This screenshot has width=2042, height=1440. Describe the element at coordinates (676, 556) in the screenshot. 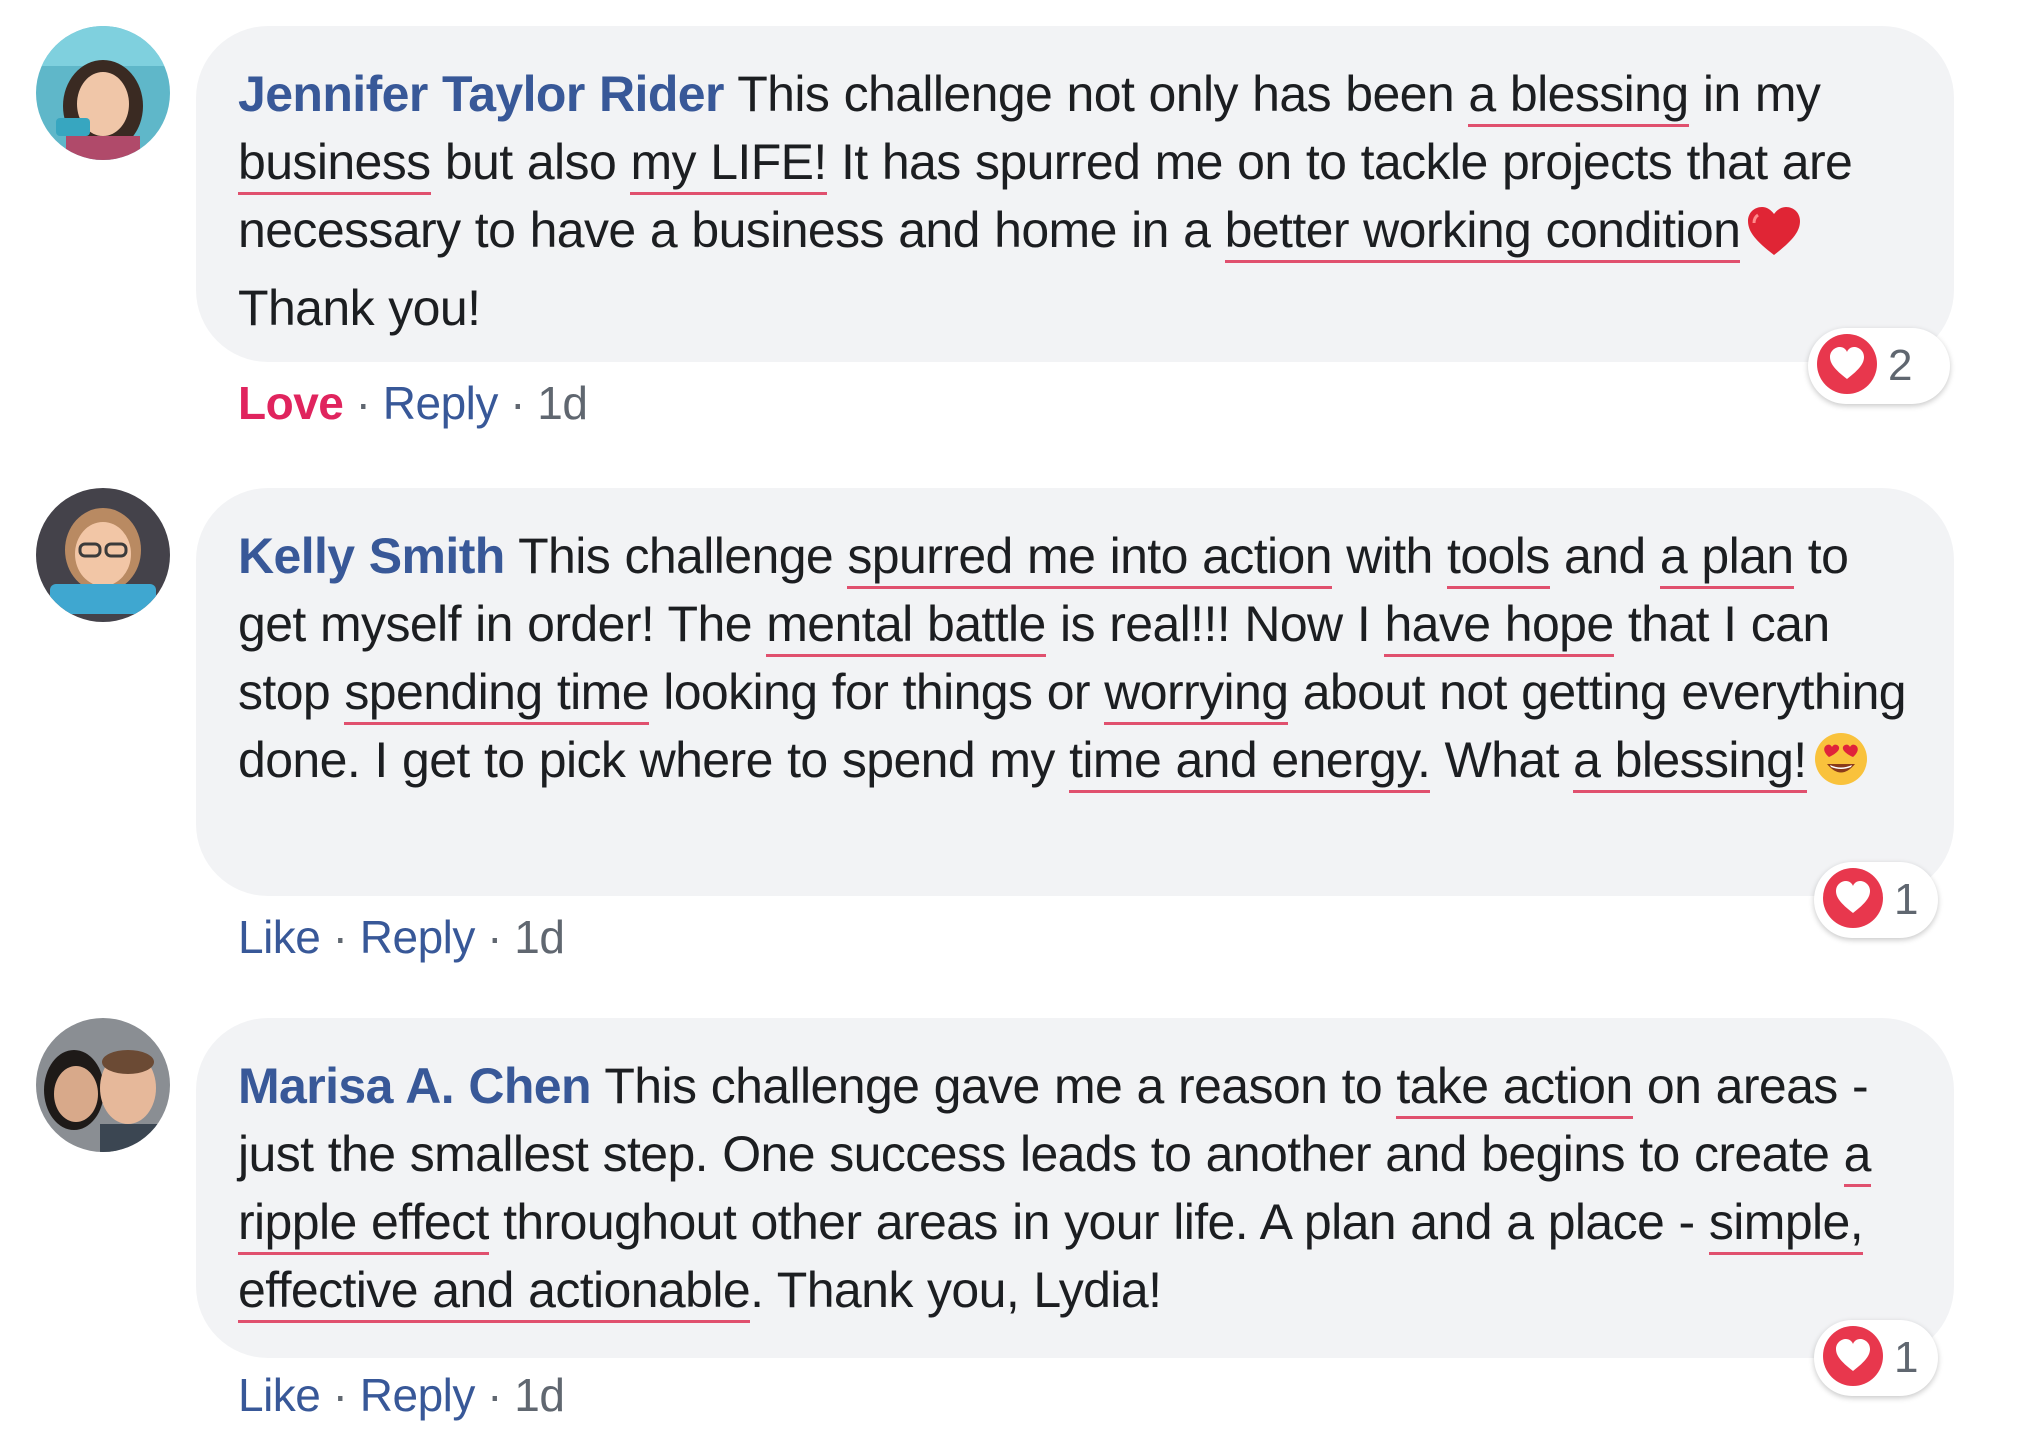

I see `comment-text-segment: This challenge` at that location.